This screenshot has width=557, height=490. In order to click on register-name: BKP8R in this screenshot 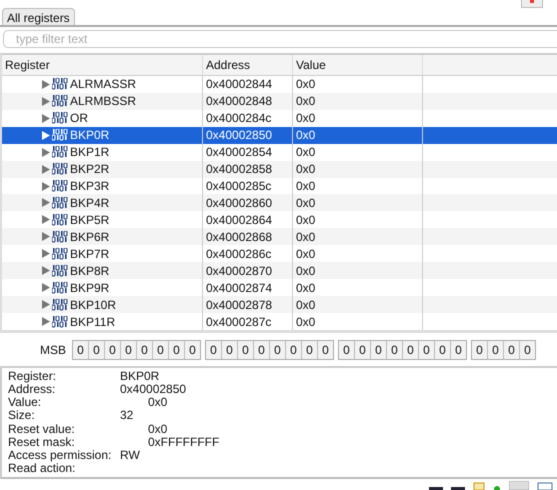, I will do `click(90, 271)`.